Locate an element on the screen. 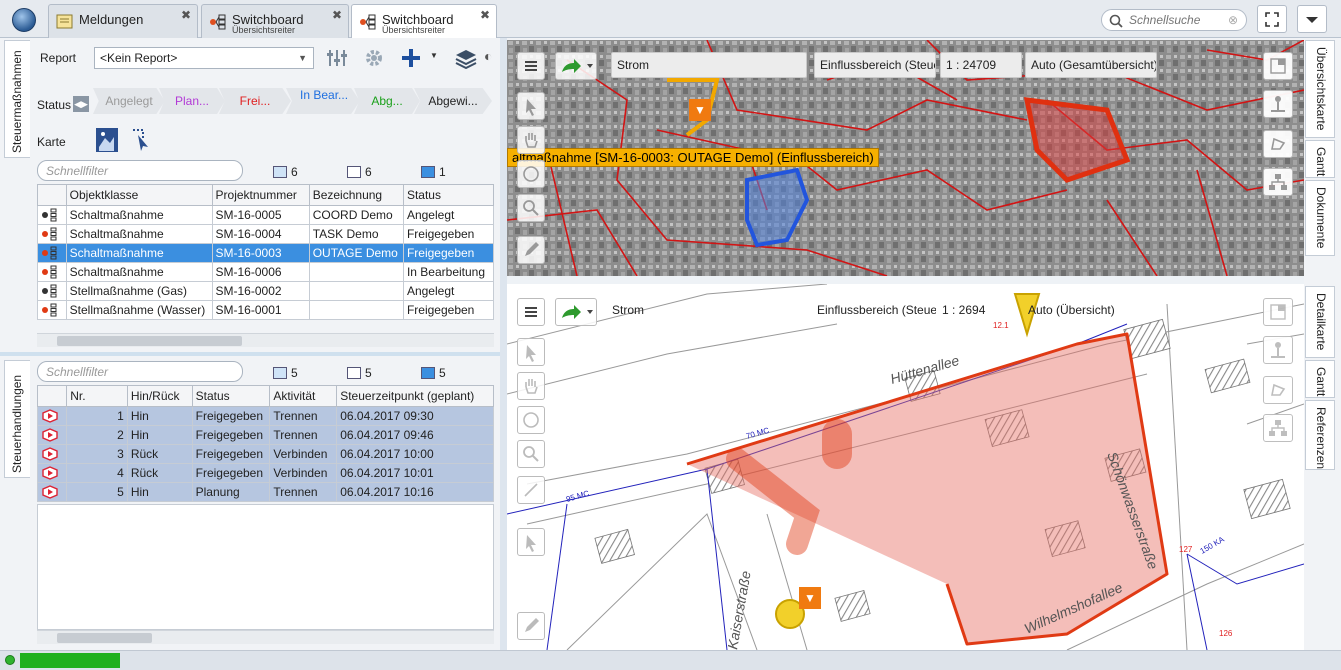 This screenshot has width=1341, height=670. tab-meldungen: Meldungen ✖ is located at coordinates (123, 21).